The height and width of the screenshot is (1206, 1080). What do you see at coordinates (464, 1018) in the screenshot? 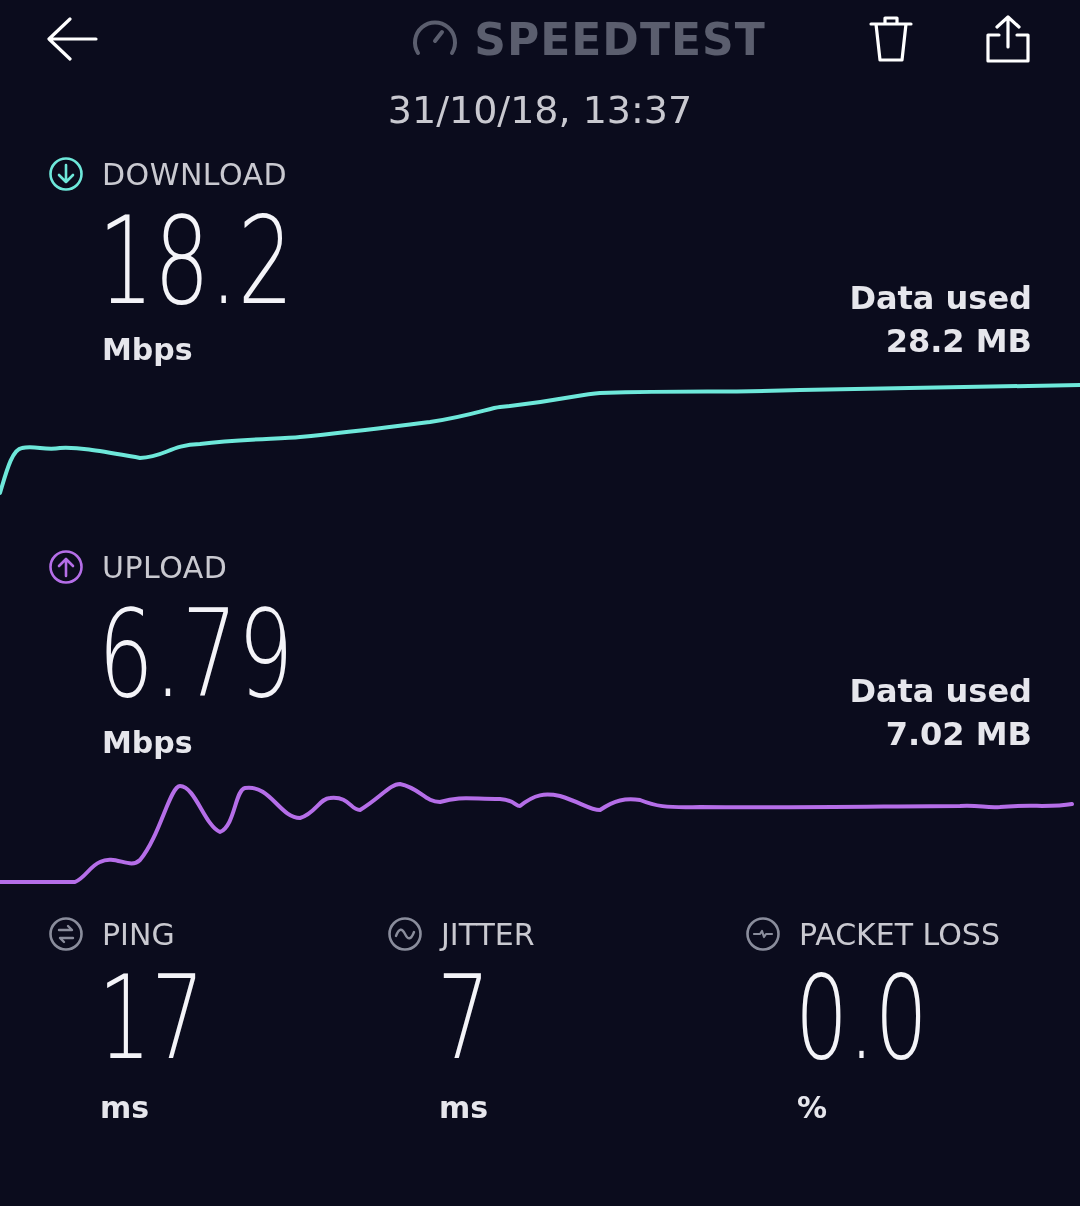
I see `metric-value: 7` at bounding box center [464, 1018].